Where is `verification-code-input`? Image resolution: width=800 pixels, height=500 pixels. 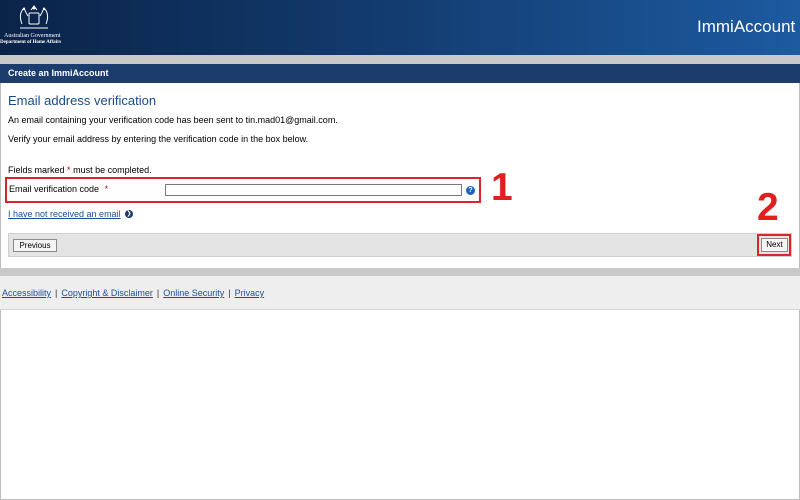
verification-code-input is located at coordinates (313, 190).